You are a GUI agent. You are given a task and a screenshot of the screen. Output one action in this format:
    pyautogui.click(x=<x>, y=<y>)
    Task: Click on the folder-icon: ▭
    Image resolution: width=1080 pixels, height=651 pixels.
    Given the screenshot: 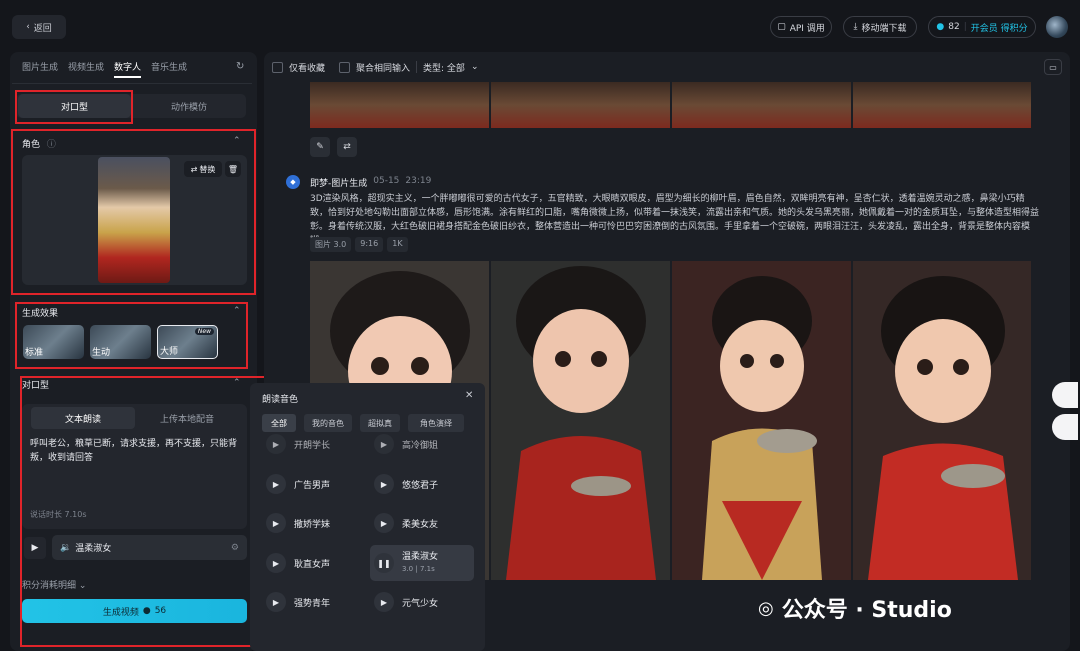 What is the action you would take?
    pyautogui.click(x=1053, y=67)
    